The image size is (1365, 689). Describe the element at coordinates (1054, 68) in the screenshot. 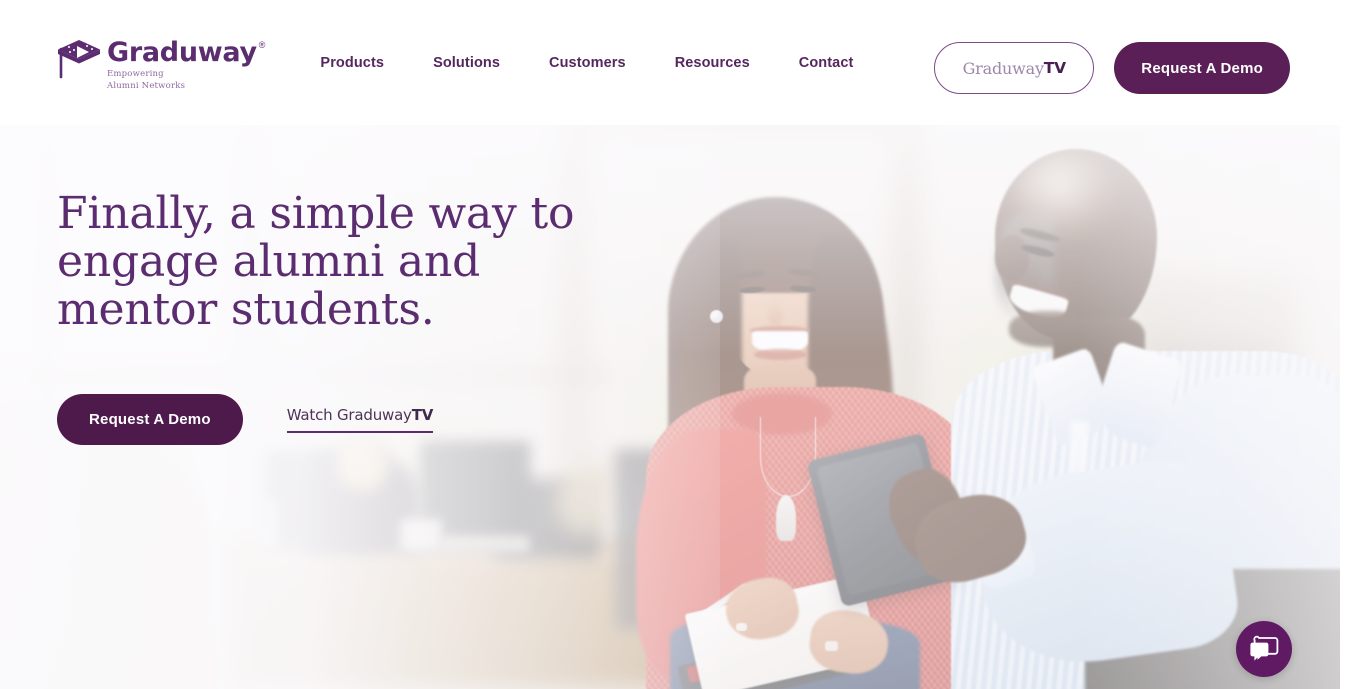

I see `graduway-tv-label-bold: TV` at that location.